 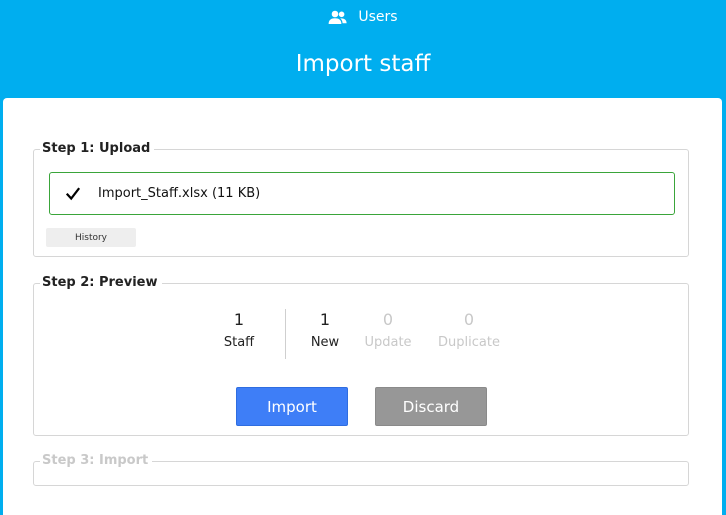 I want to click on step-import-legend: Step 3: Import, so click(x=96, y=461).